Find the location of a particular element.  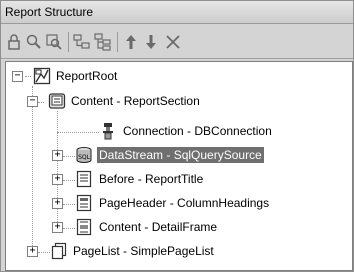

tree-item-page-list: + PageList - SimplePageList is located at coordinates (146, 252).